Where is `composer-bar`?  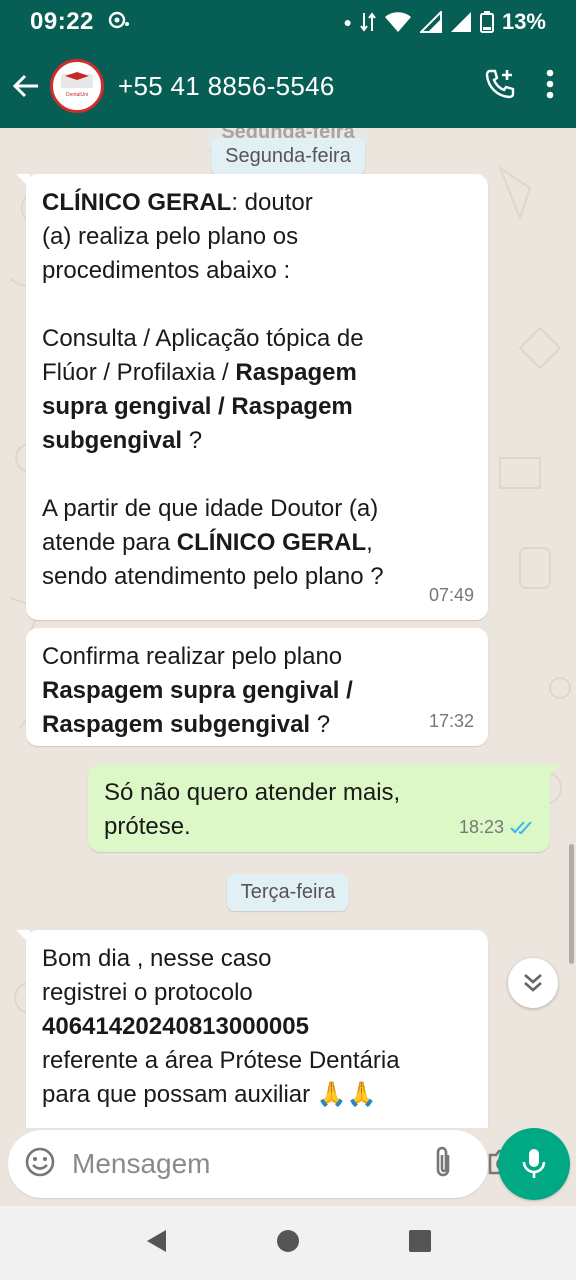
composer-bar is located at coordinates (288, 1167).